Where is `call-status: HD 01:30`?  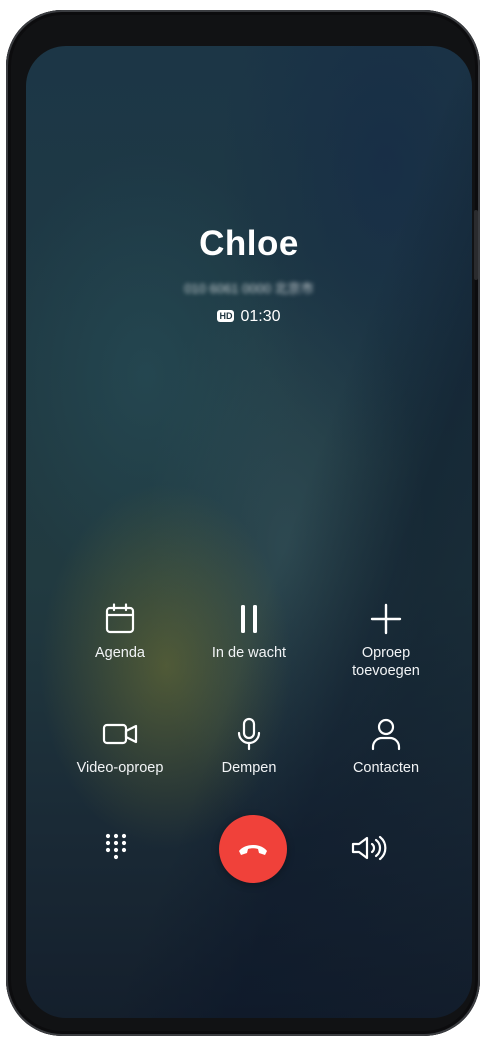 call-status: HD 01:30 is located at coordinates (249, 317).